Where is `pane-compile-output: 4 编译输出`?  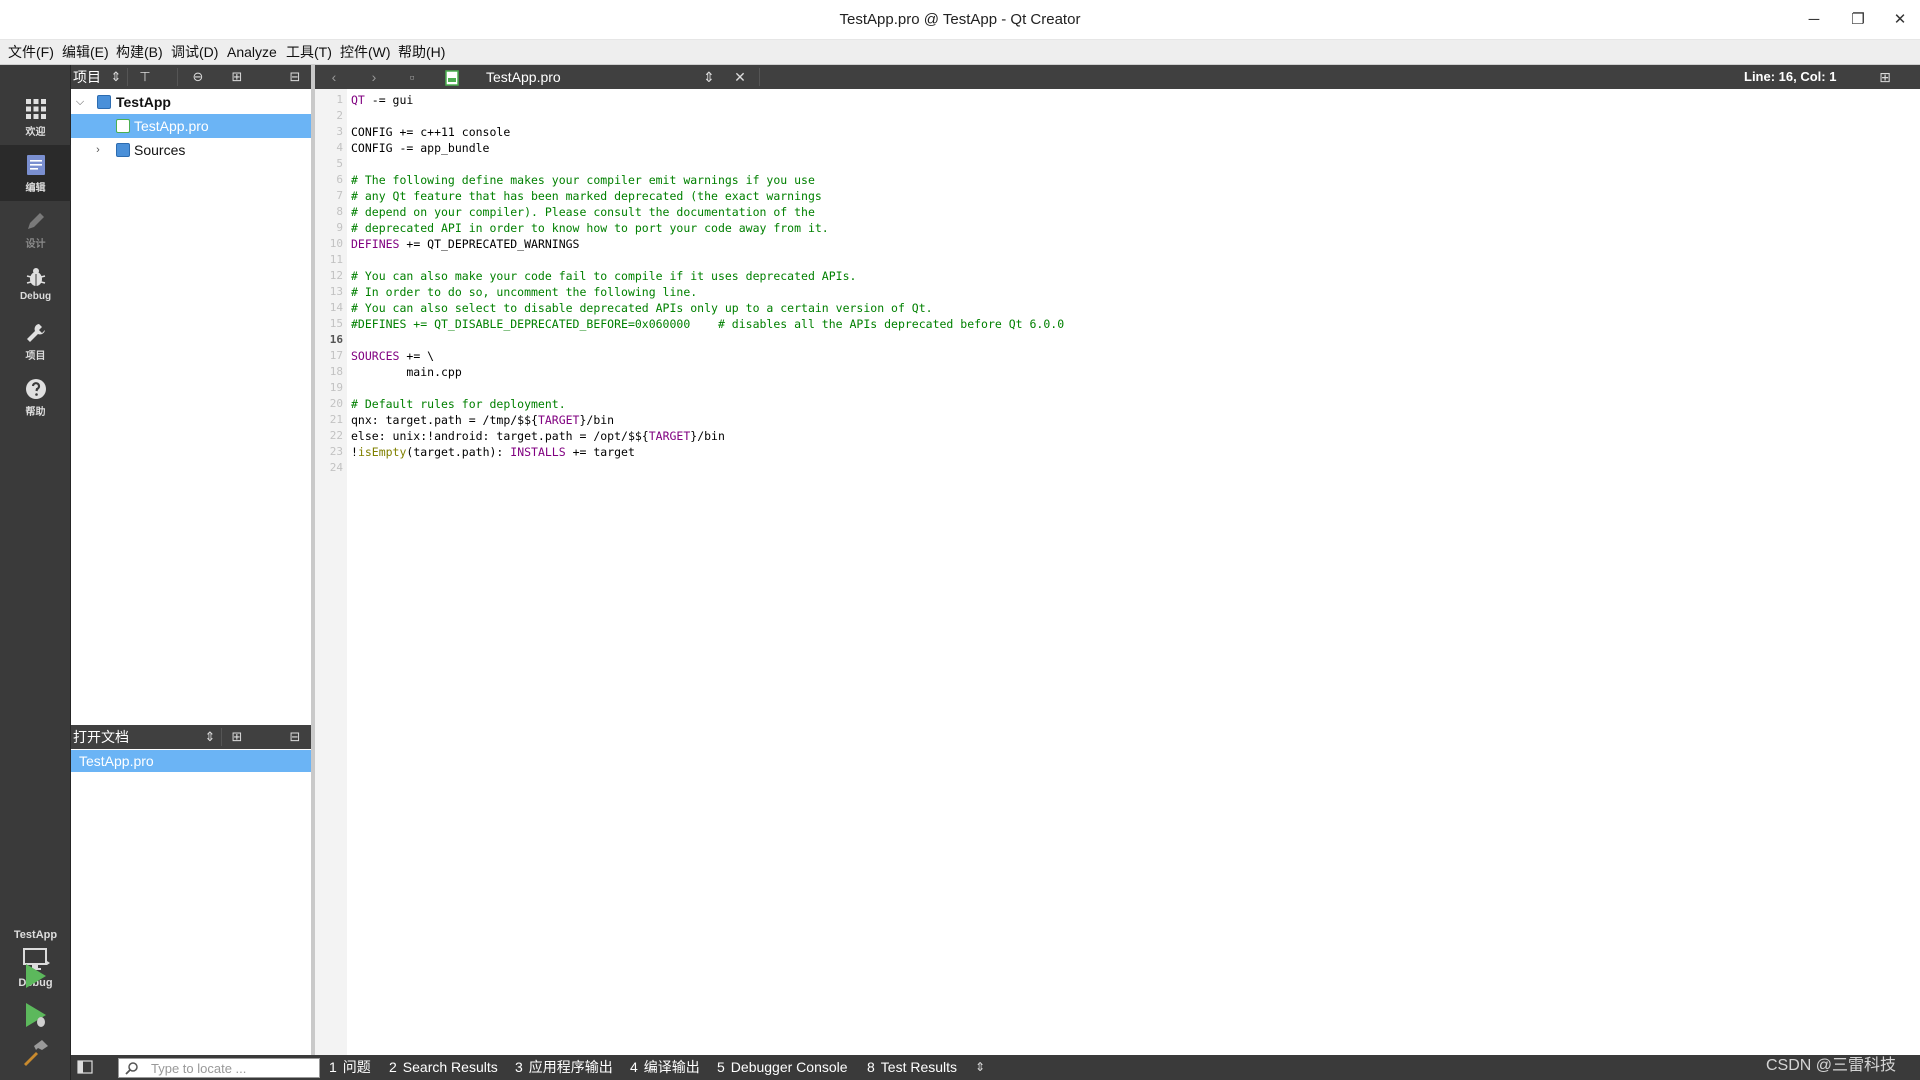 pane-compile-output: 4 编译输出 is located at coordinates (665, 1067).